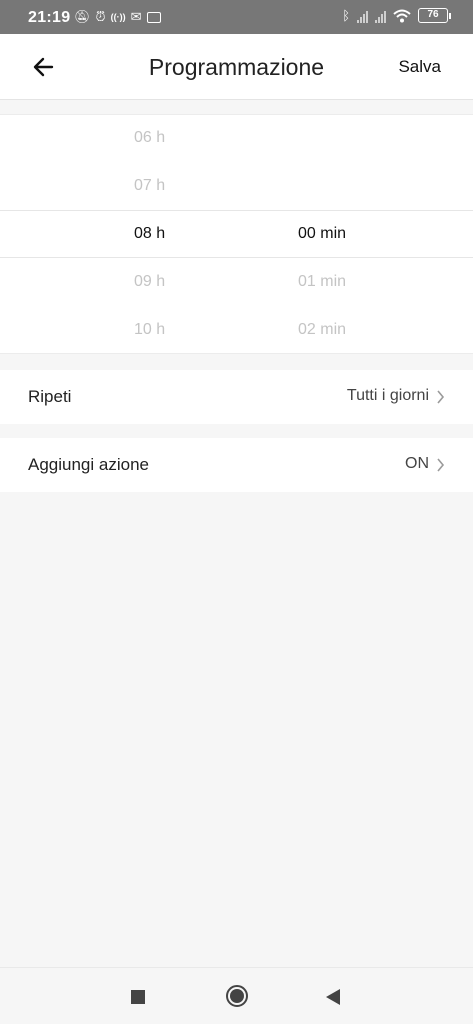 The width and height of the screenshot is (473, 1024). Describe the element at coordinates (333, 997) in the screenshot. I see `back-icon` at that location.